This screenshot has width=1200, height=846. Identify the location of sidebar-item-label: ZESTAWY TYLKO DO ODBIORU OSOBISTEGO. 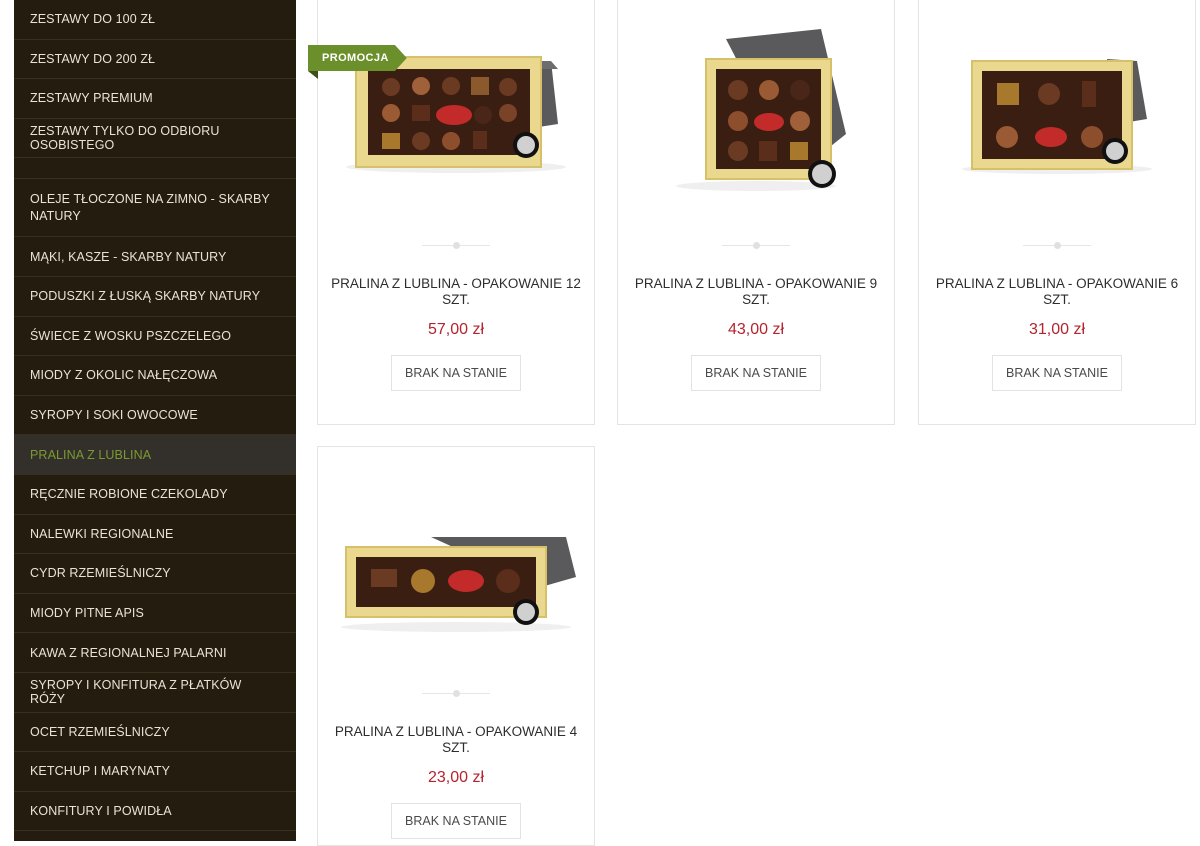
(125, 138).